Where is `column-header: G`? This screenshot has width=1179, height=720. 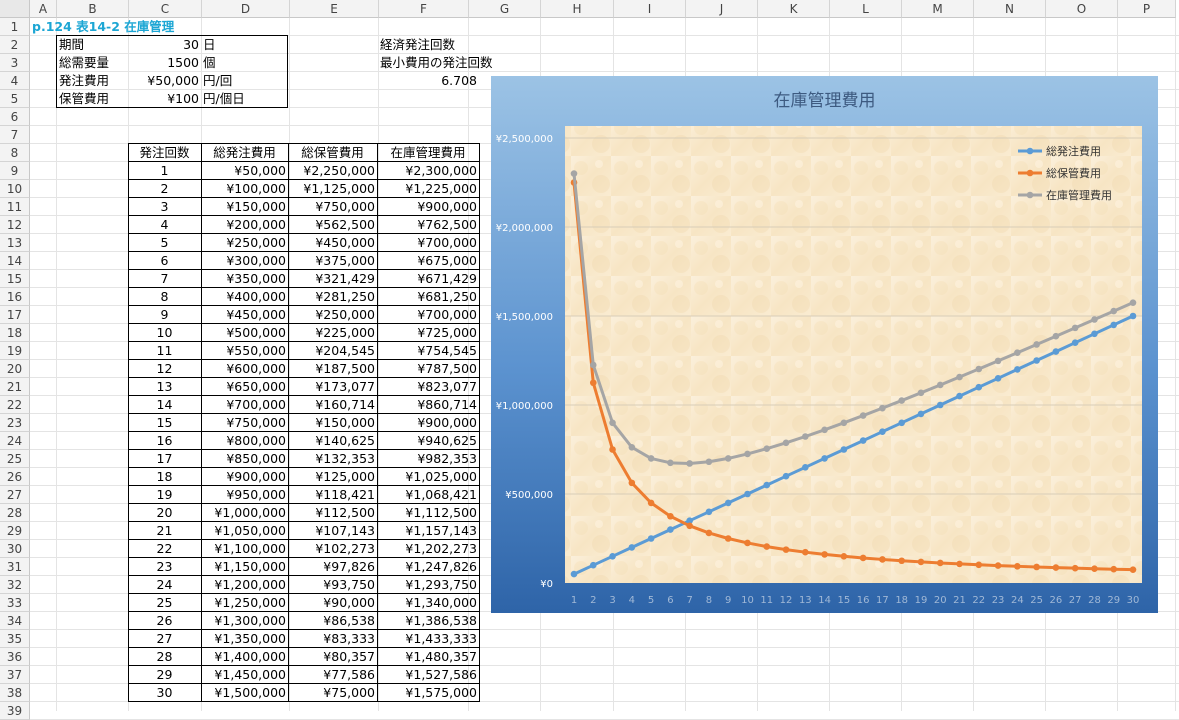
column-header: G is located at coordinates (505, 9).